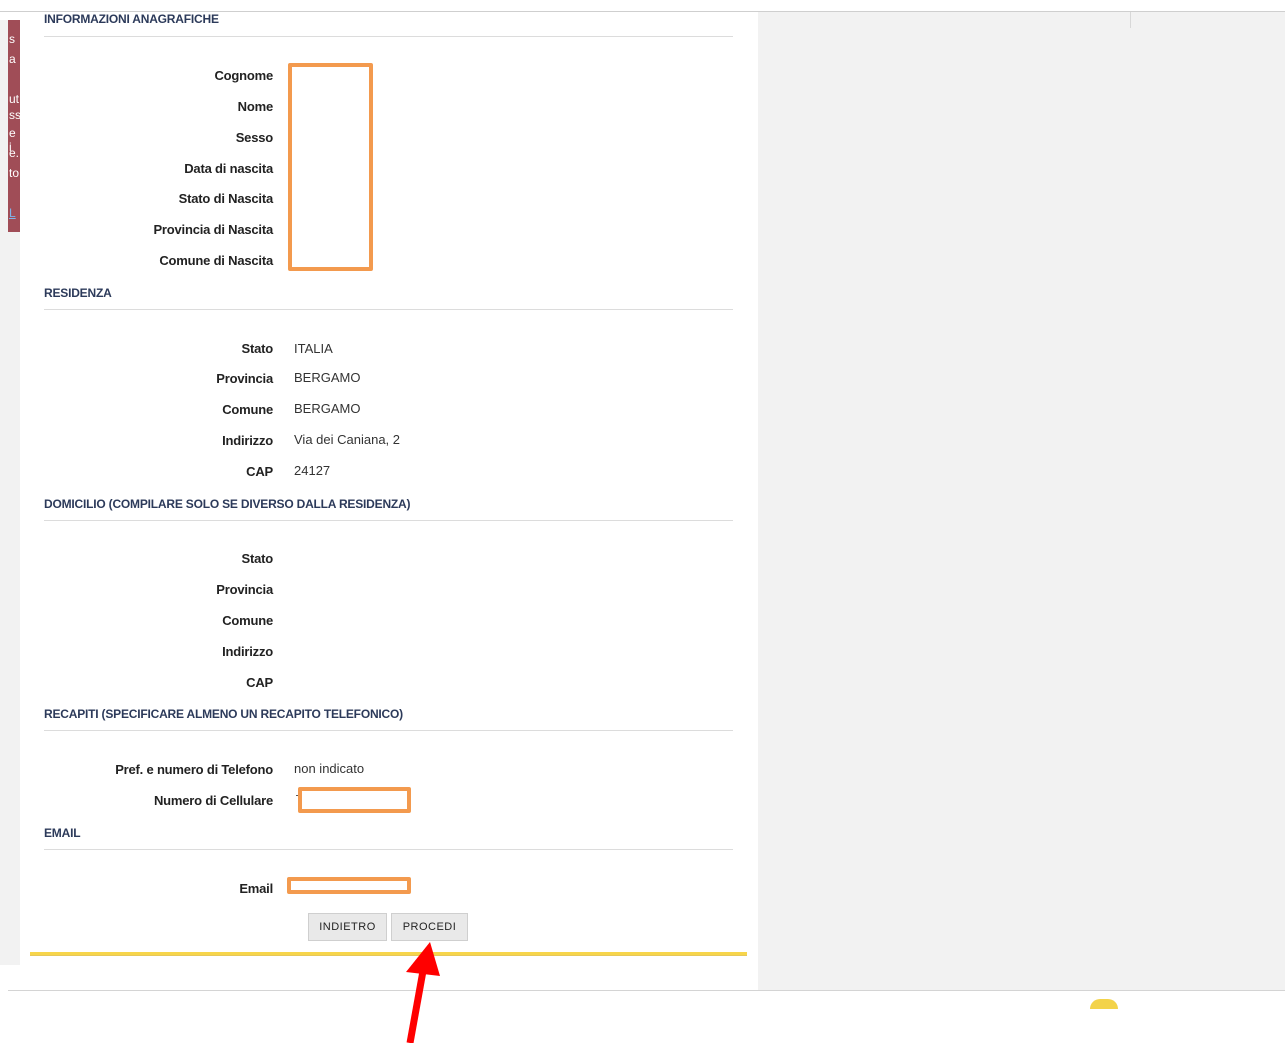  What do you see at coordinates (247, 440) in the screenshot?
I see `residenza-indirizzo-label: Indirizzo` at bounding box center [247, 440].